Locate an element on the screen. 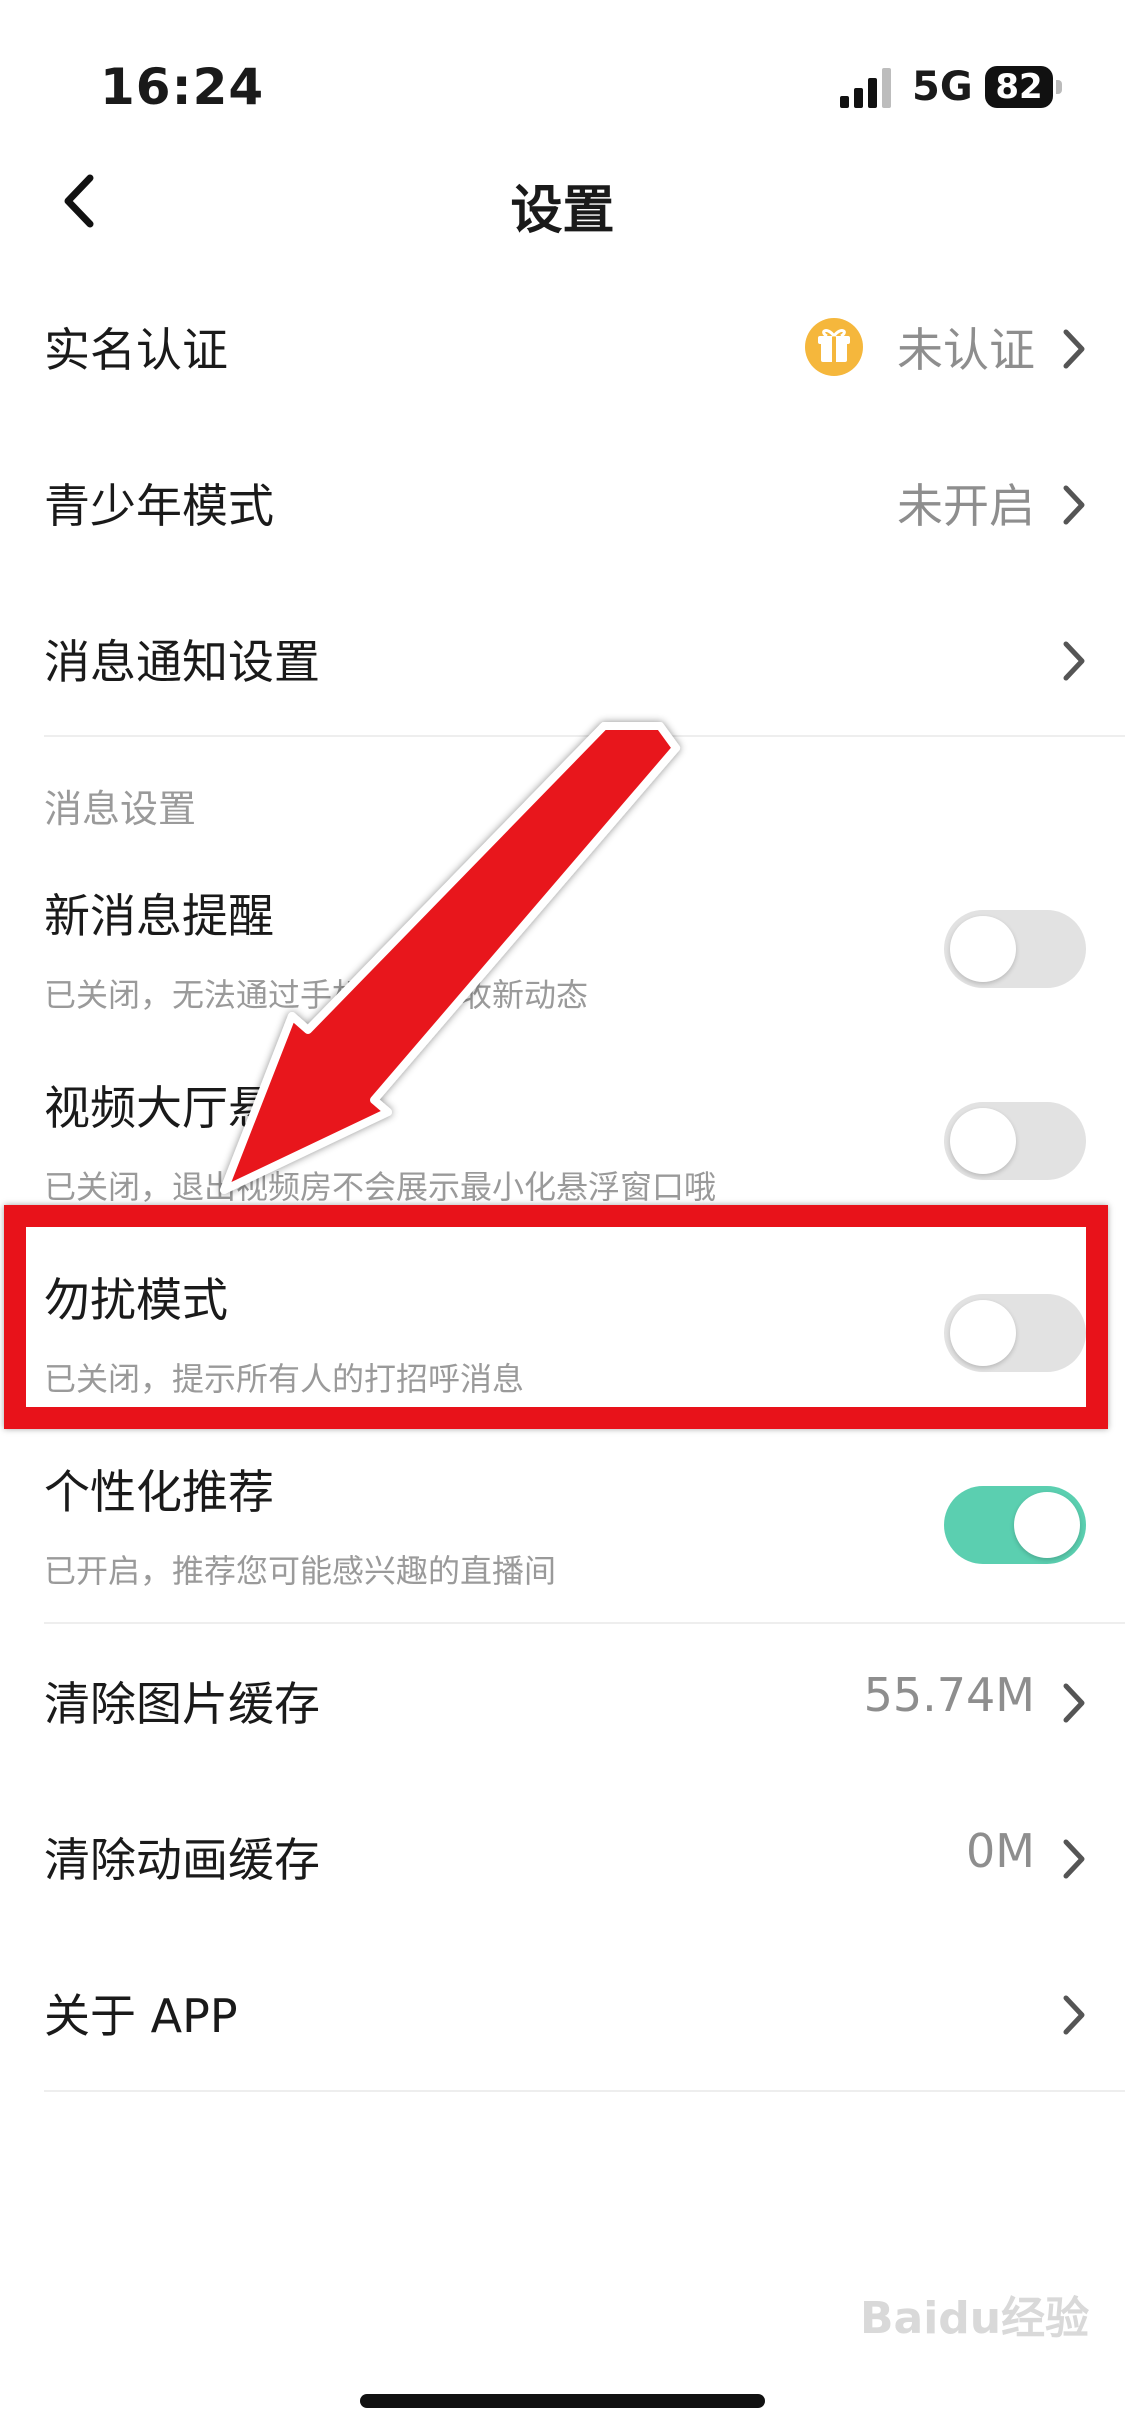 Image resolution: width=1125 pixels, height=2436 pixels. animation-cache-size: 0M is located at coordinates (1000, 1851).